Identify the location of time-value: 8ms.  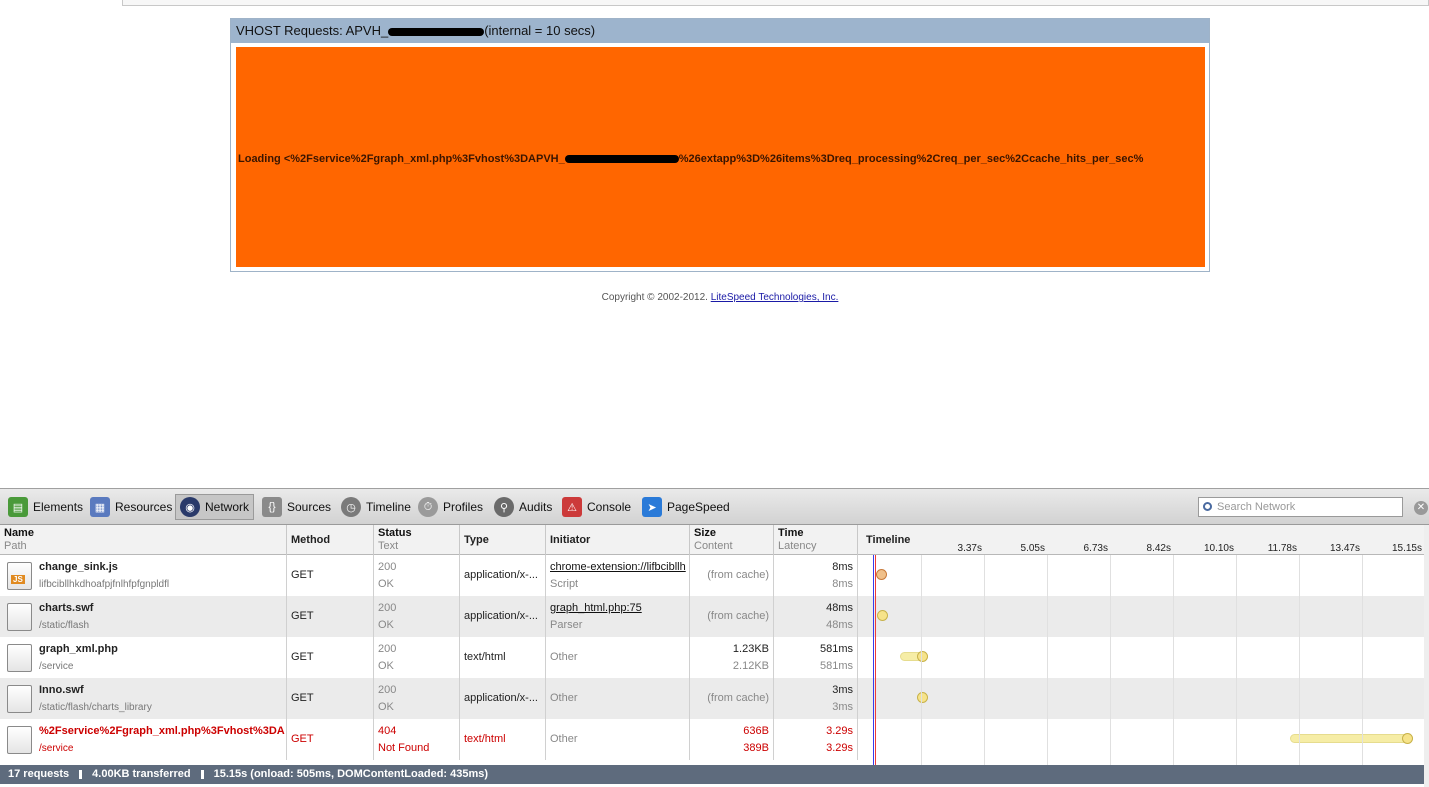
(842, 567).